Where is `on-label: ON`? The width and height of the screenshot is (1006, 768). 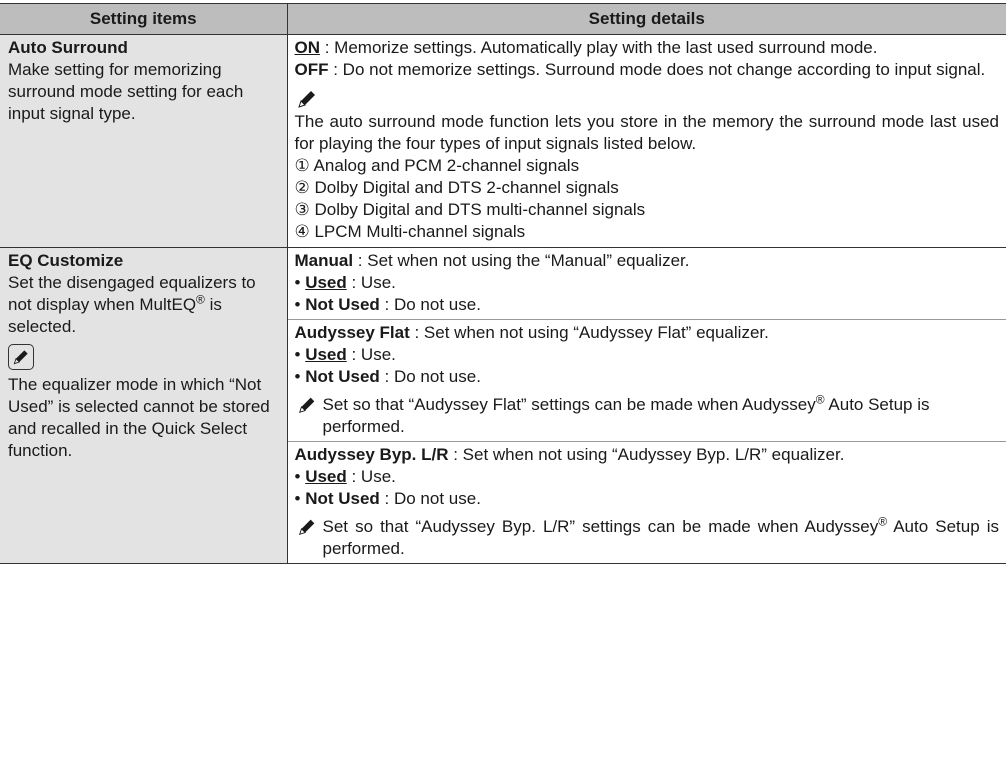
on-label: ON is located at coordinates (307, 47).